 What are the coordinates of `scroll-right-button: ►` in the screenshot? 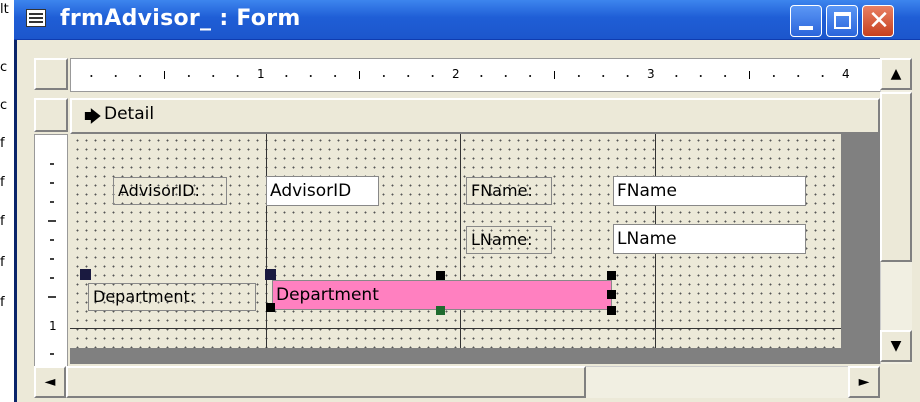 It's located at (864, 382).